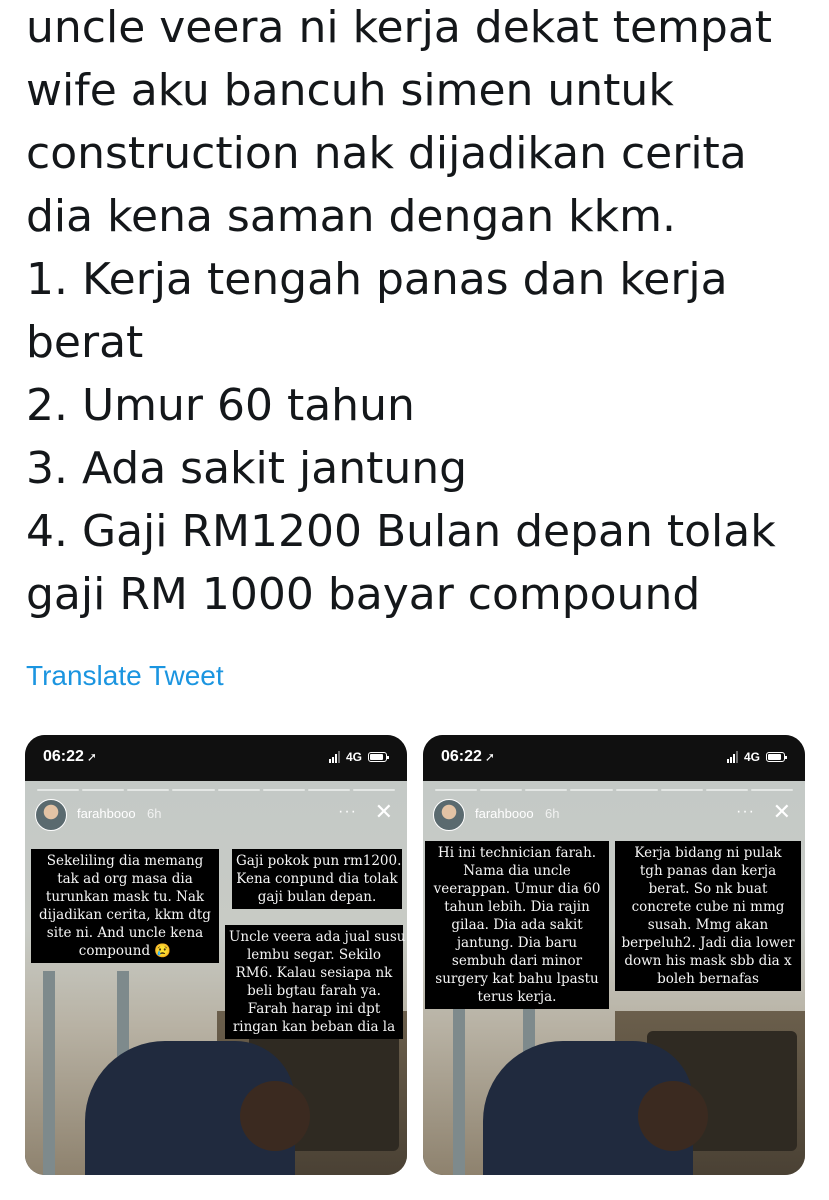  I want to click on tweet-line: 1. Kerja tengah panas dan kerja, so click(377, 279).